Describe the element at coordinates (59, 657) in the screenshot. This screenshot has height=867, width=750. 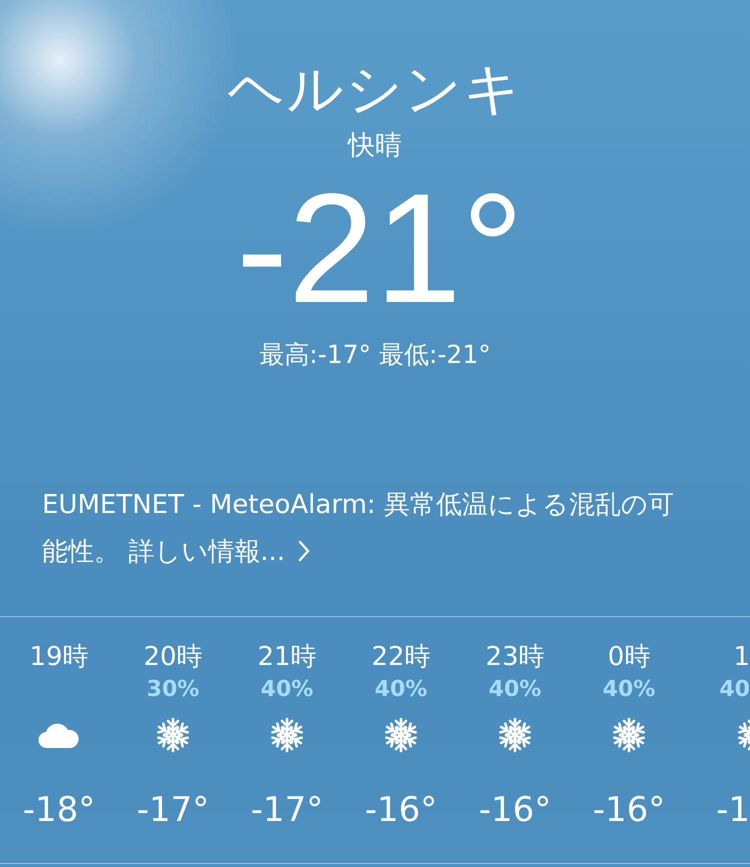
I see `hour-label: 19時` at that location.